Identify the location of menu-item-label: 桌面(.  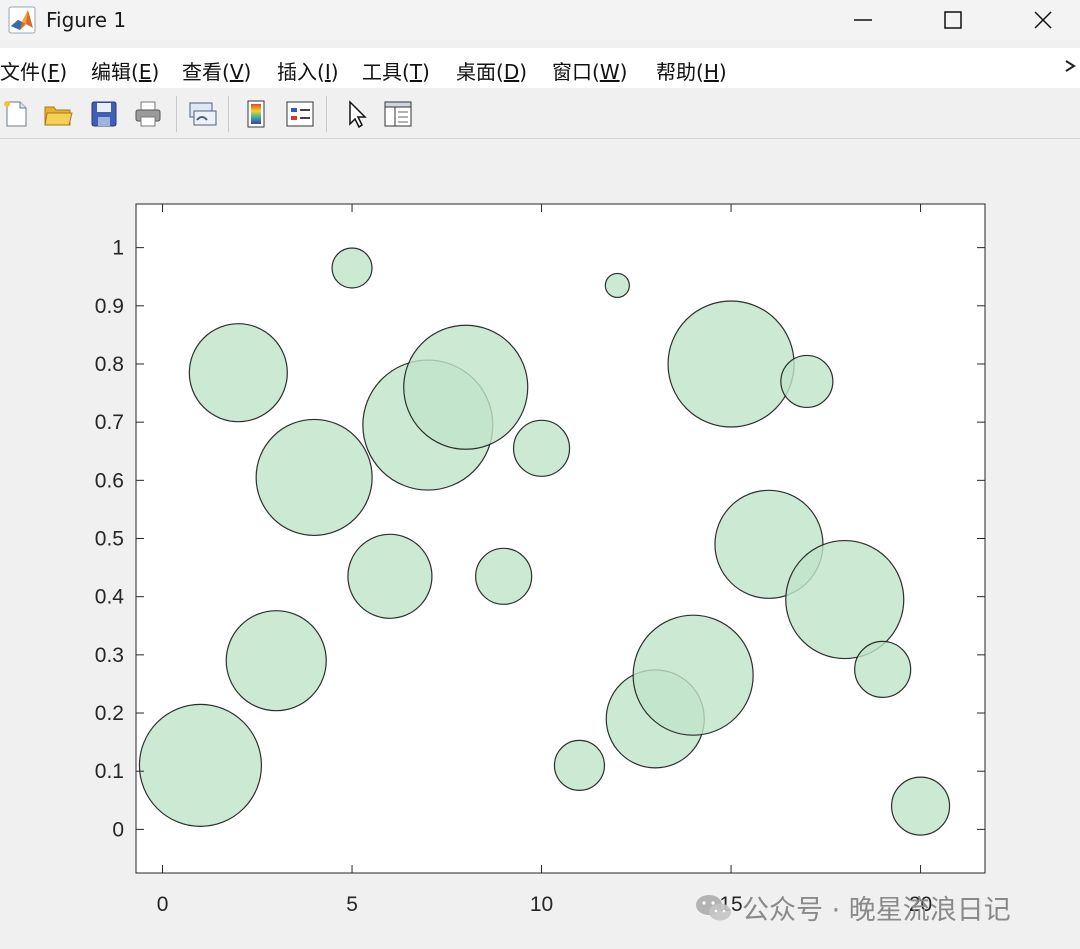
(480, 72).